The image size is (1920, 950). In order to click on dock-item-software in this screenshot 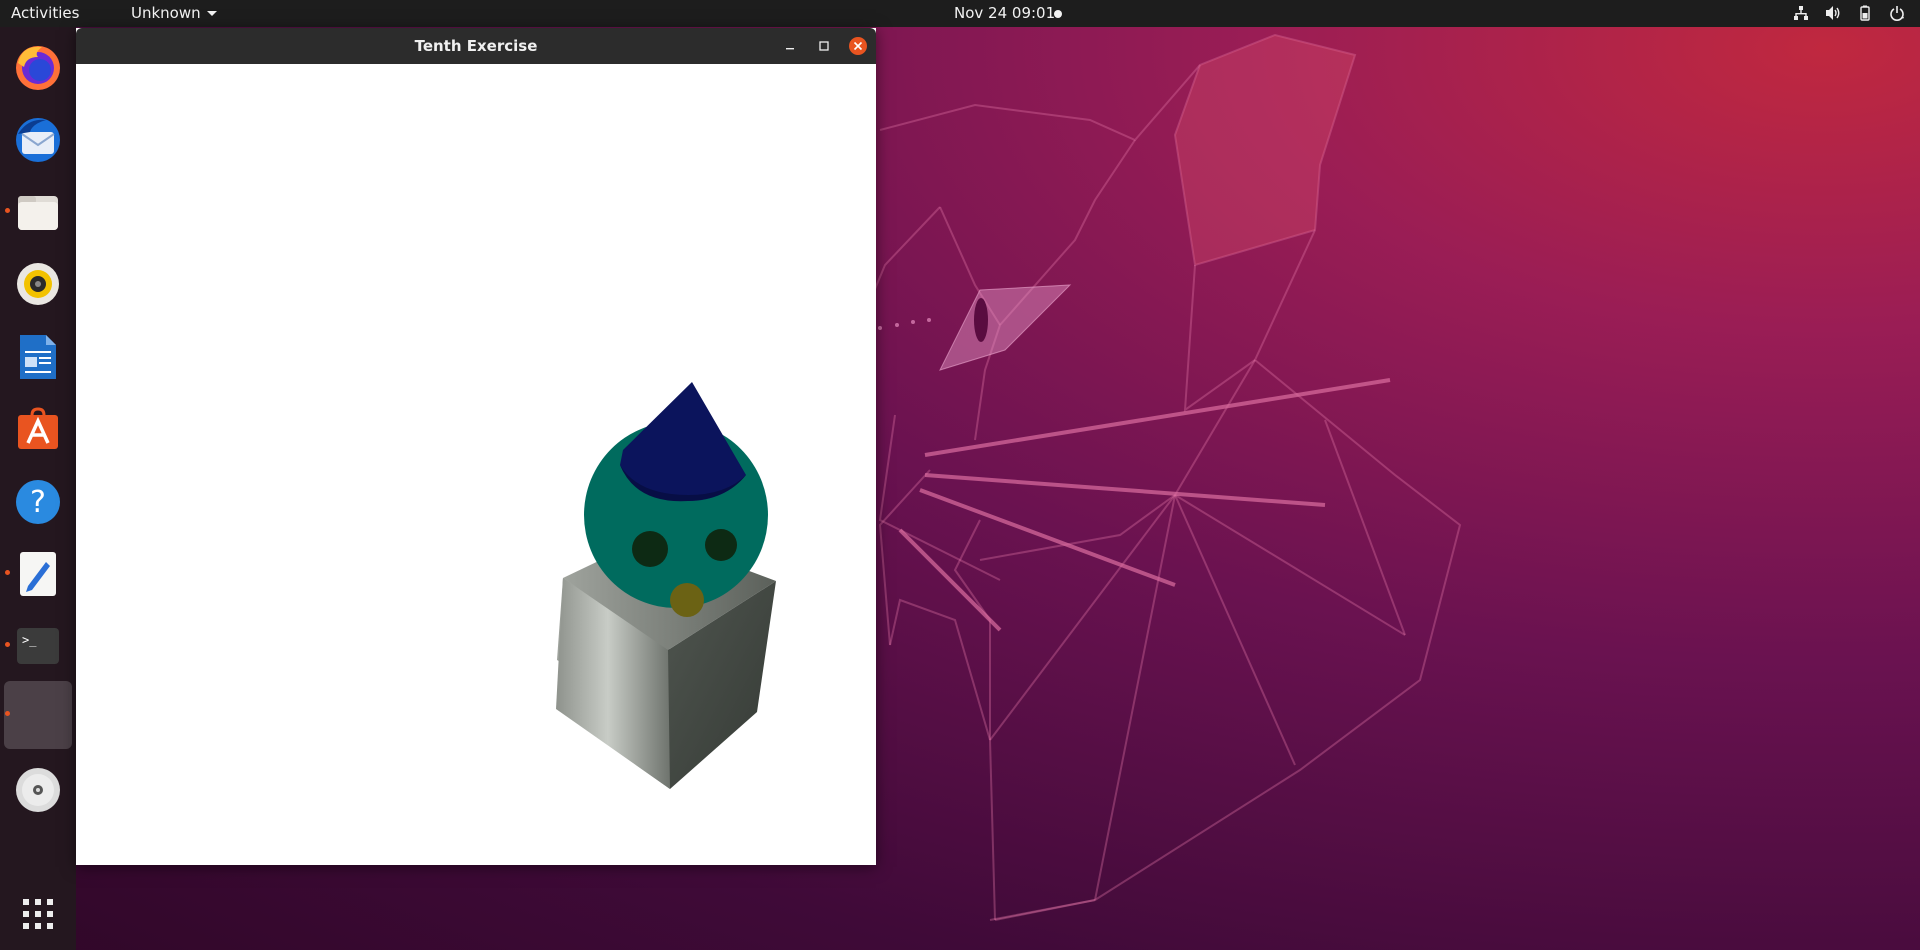, I will do `click(38, 429)`.